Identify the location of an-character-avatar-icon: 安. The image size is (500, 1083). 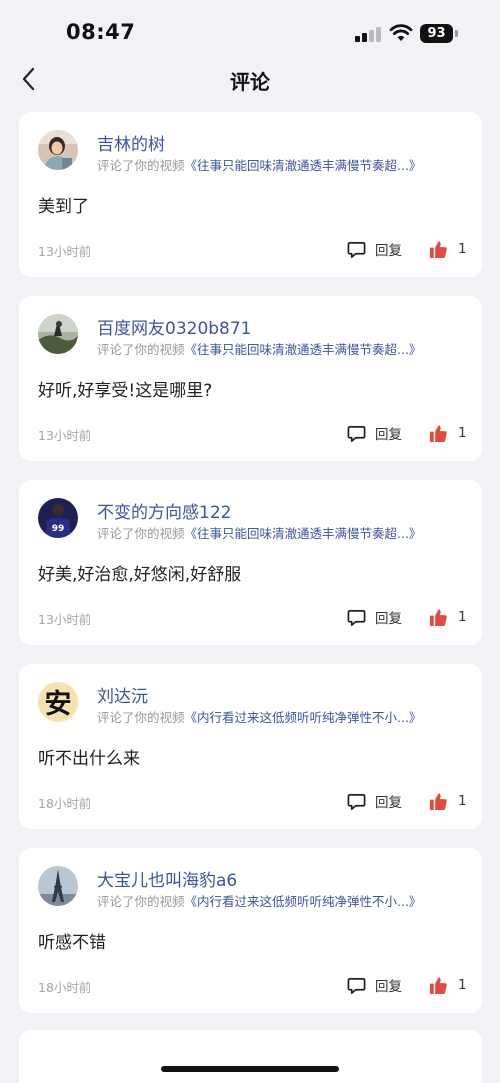
(58, 702).